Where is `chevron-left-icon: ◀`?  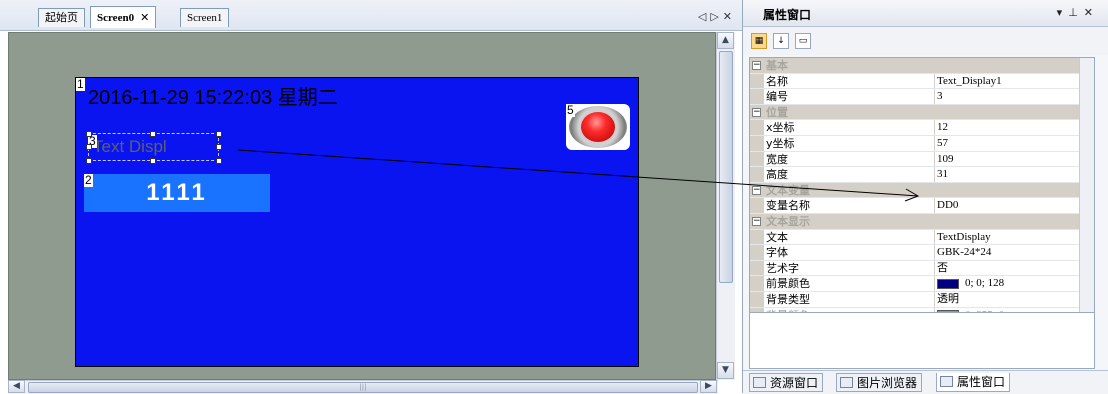 chevron-left-icon: ◀ is located at coordinates (16, 386).